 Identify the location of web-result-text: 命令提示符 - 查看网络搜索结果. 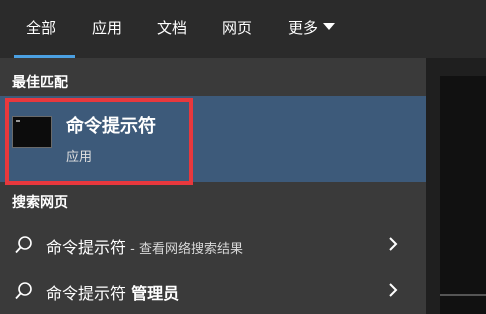
(144, 246).